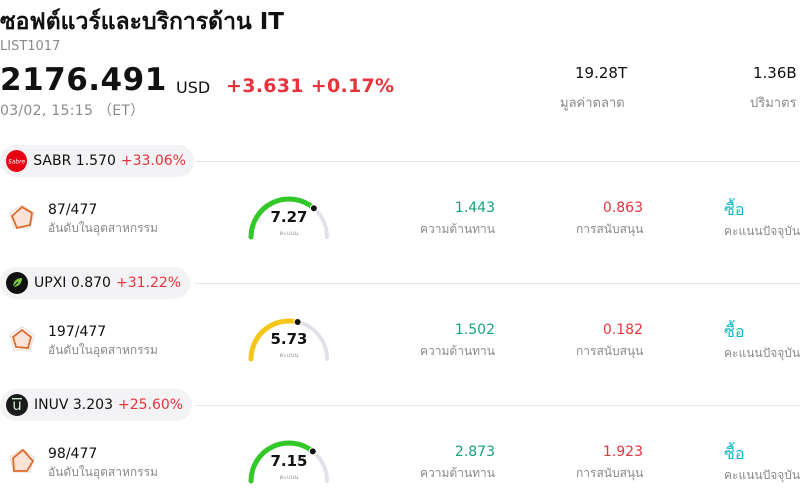 This screenshot has height=499, width=800. What do you see at coordinates (142, 22) in the screenshot?
I see `page-title: ซอฟต์แวร์และบริการด้าน IT` at bounding box center [142, 22].